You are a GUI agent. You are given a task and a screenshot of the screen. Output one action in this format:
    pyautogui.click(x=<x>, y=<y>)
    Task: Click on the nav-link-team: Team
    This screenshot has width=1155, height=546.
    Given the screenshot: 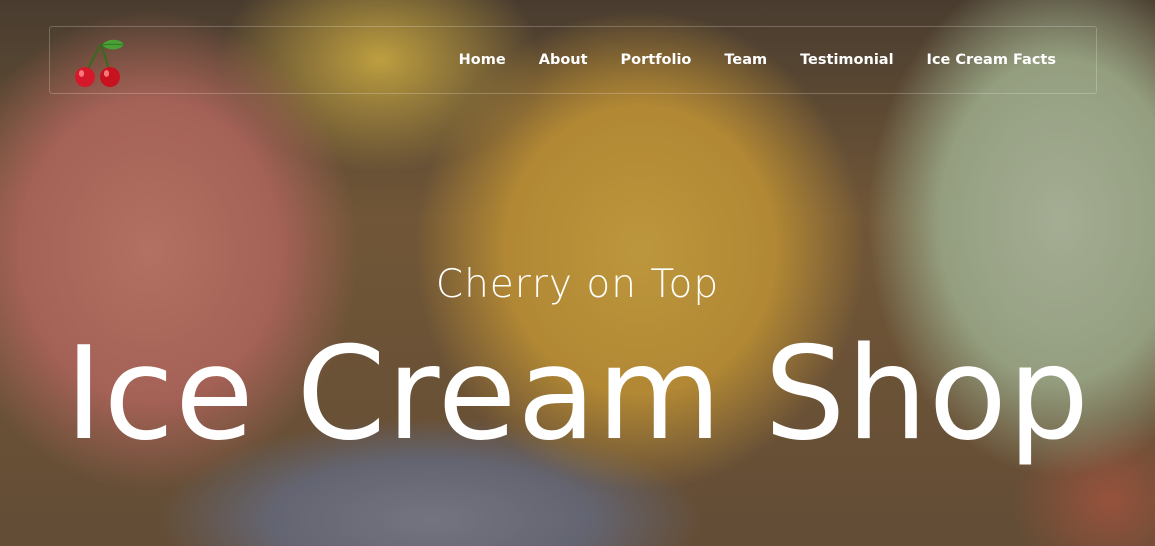 What is the action you would take?
    pyautogui.click(x=745, y=60)
    